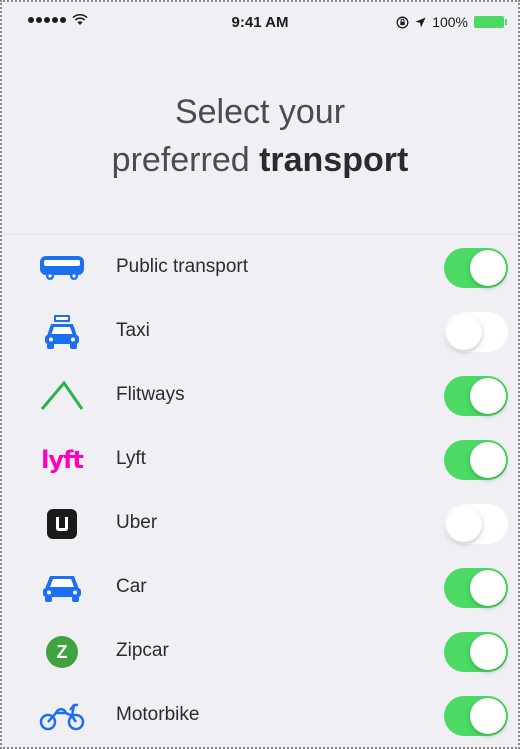 Image resolution: width=520 pixels, height=749 pixels. I want to click on page-title: Select your preferred transport, so click(260, 136).